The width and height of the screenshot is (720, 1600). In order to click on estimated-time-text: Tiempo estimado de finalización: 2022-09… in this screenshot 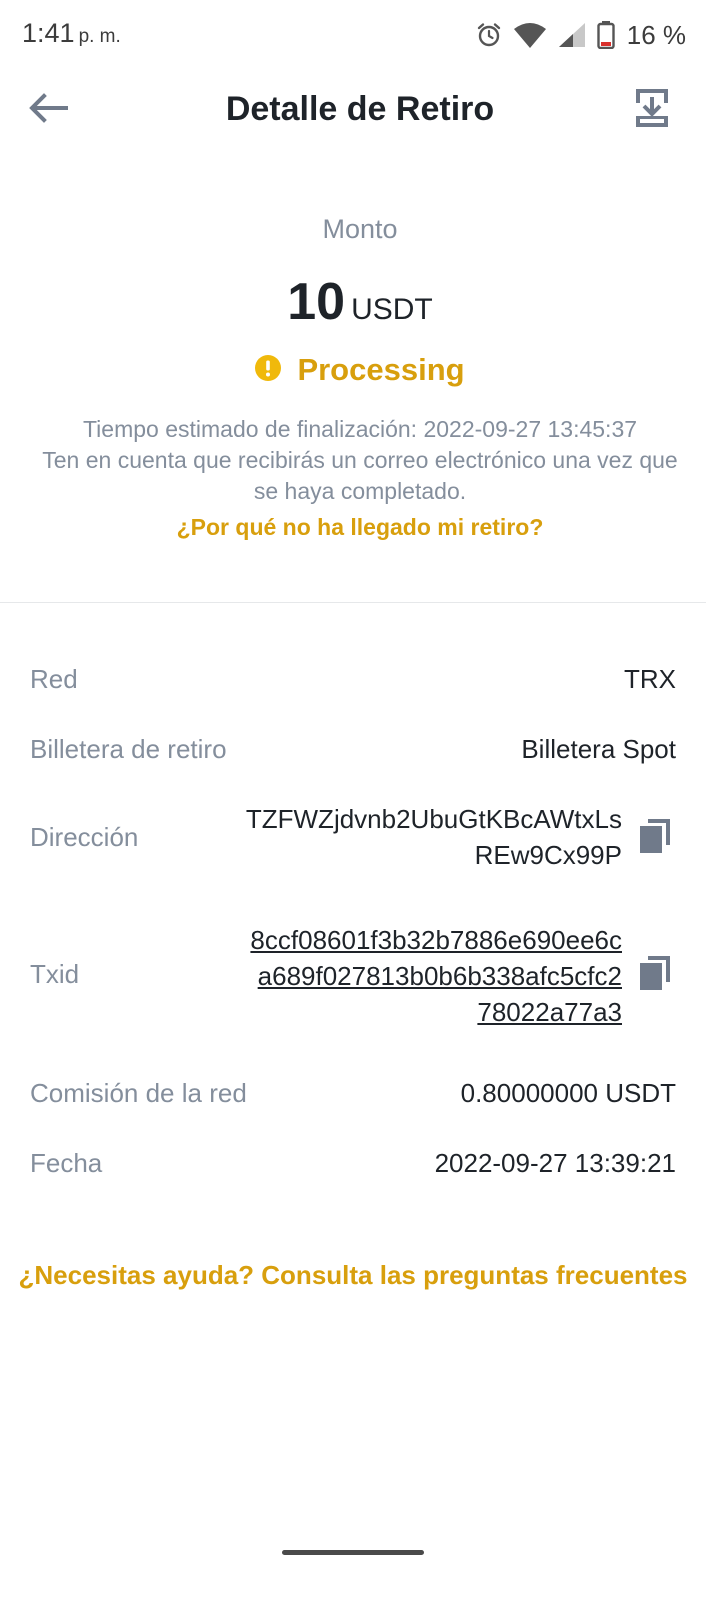, I will do `click(360, 429)`.